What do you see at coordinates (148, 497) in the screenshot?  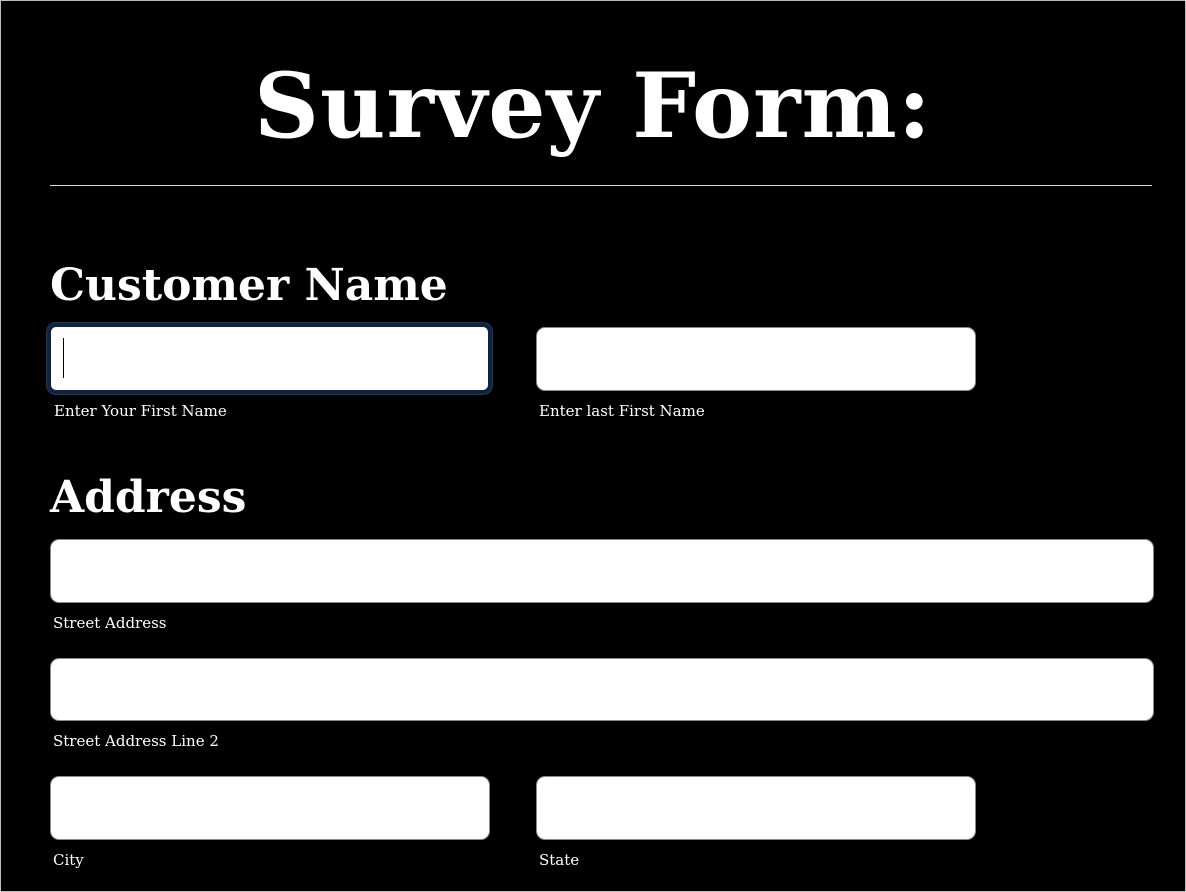 I see `address-heading: Address` at bounding box center [148, 497].